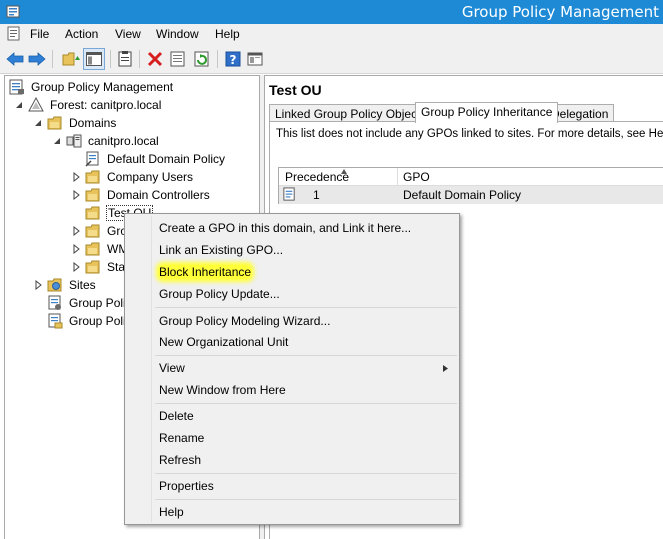 The height and width of the screenshot is (539, 663). I want to click on tree-item-company-users: Company Users, so click(132, 177).